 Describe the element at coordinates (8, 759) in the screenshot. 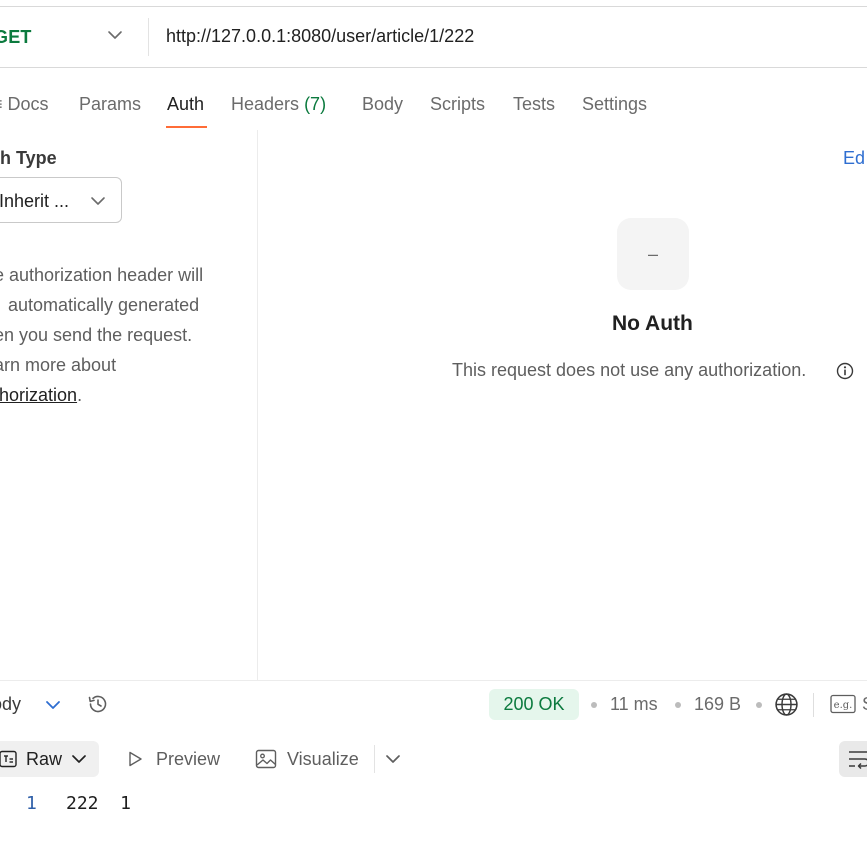

I see `raw-format-icon` at that location.